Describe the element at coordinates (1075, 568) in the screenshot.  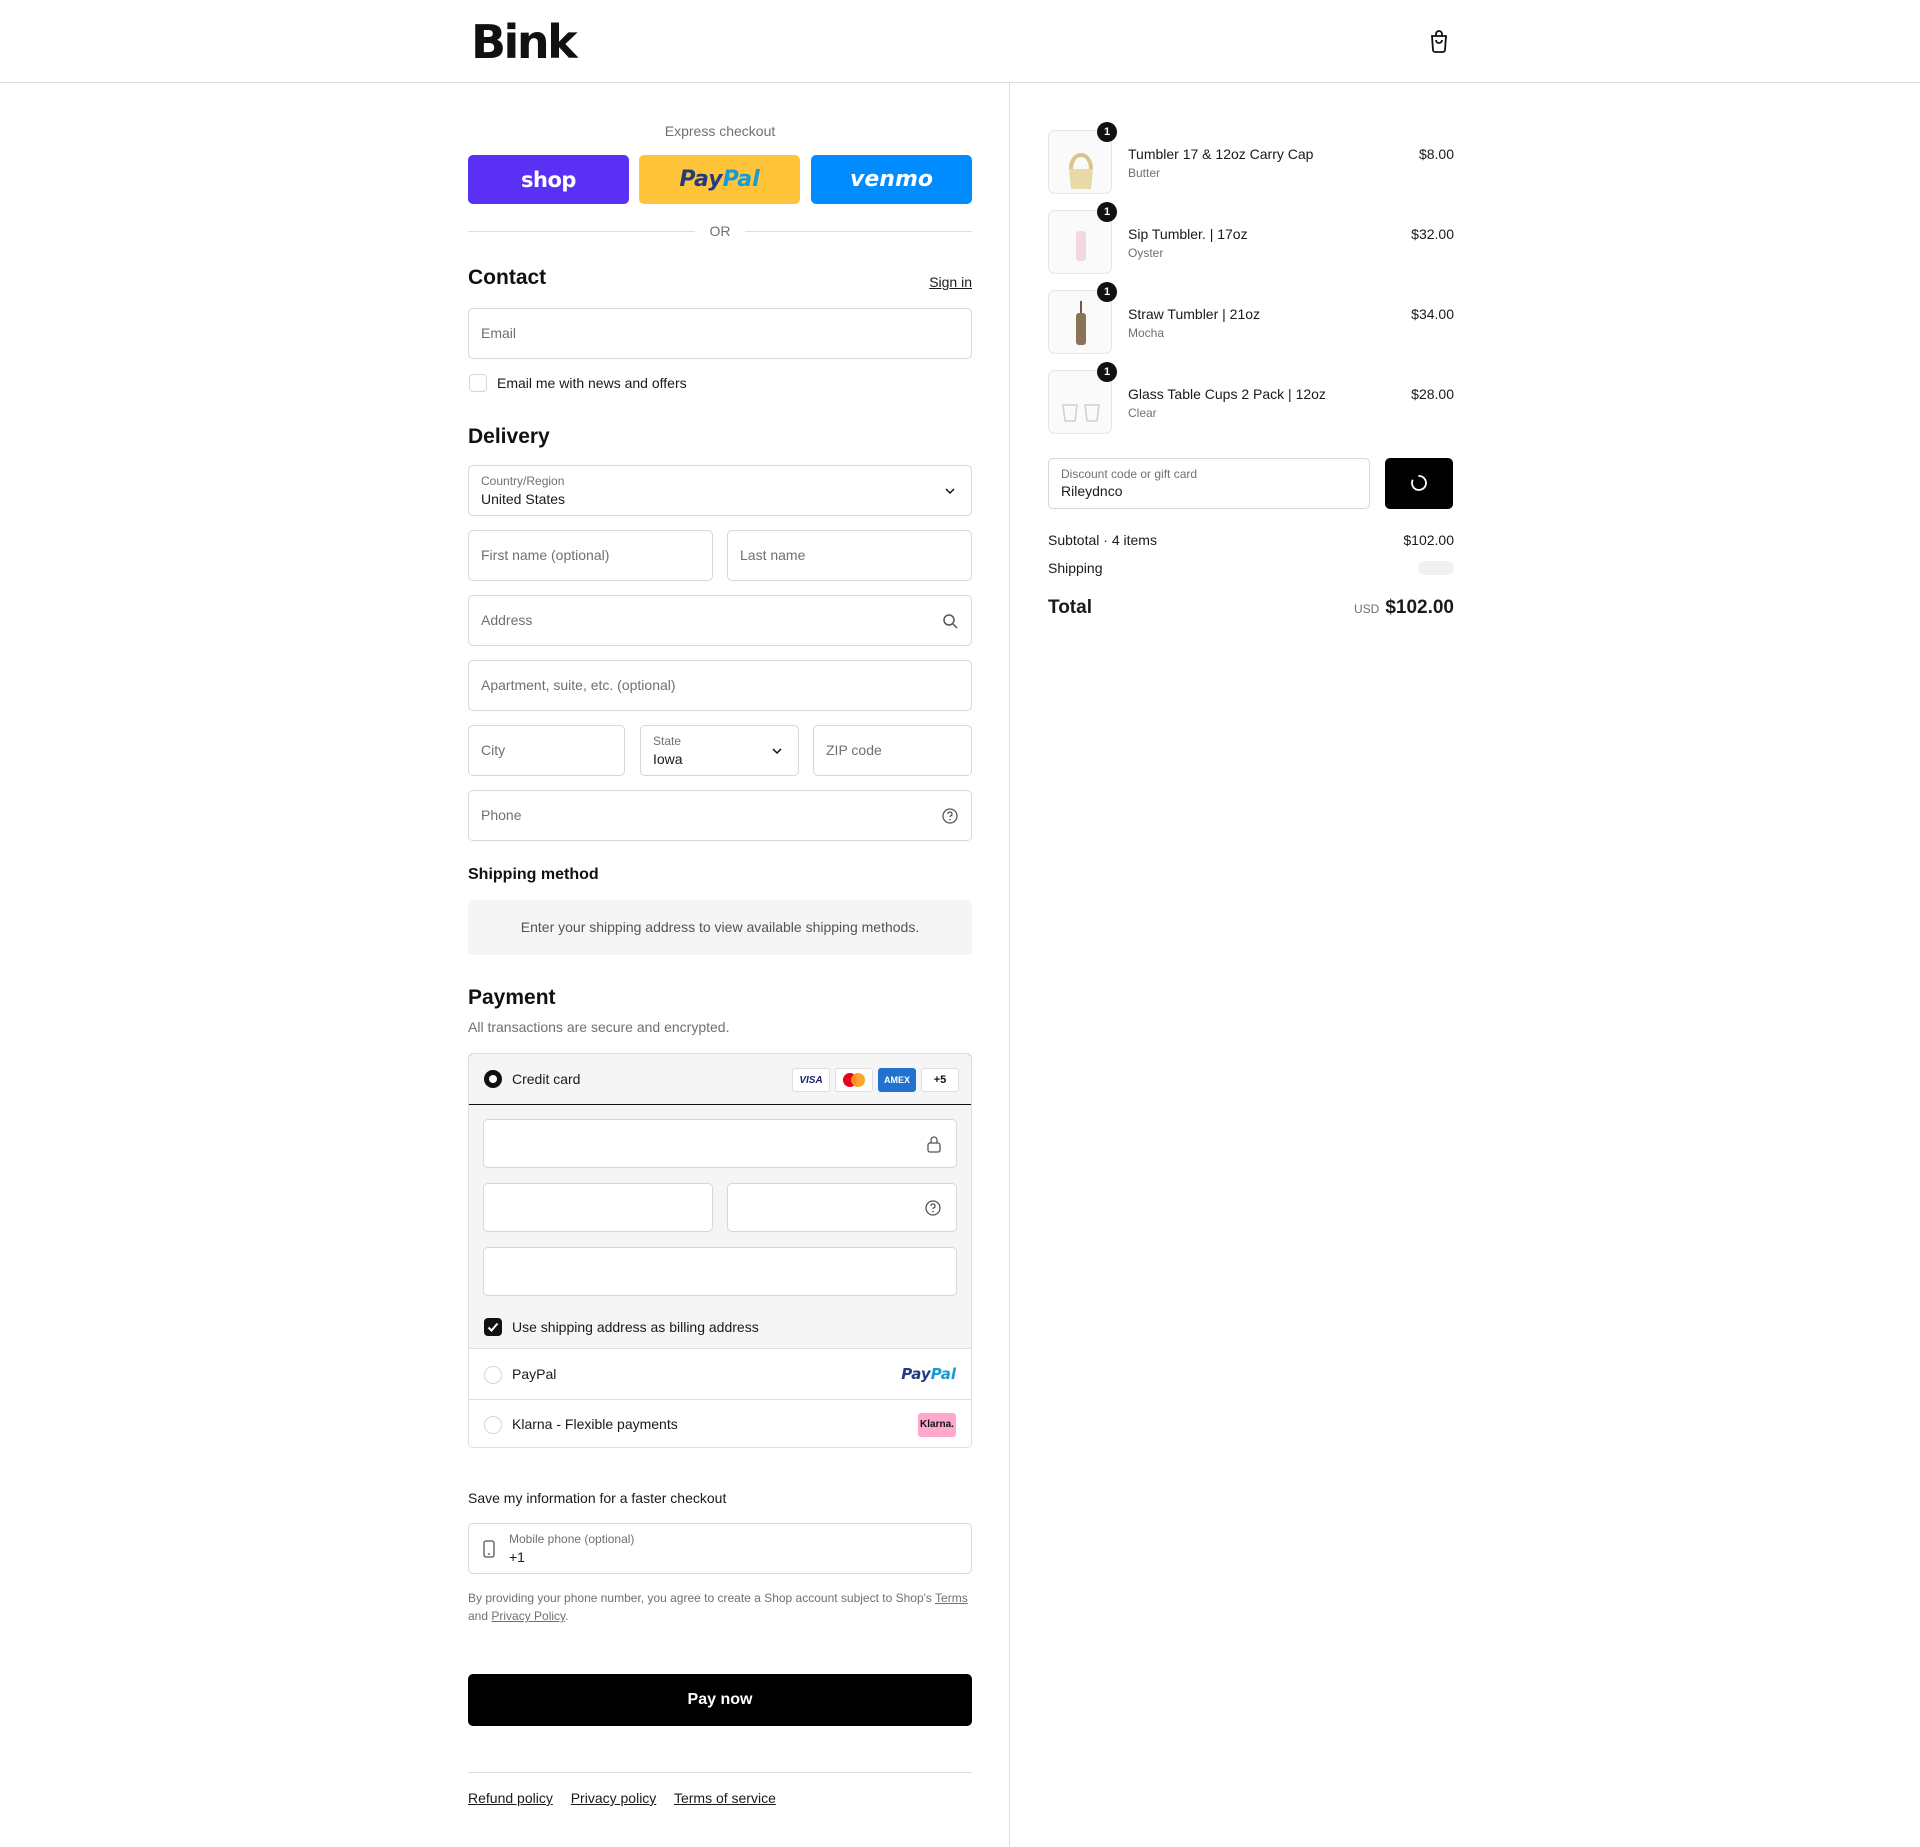
I see `shipping-label: Shipping` at that location.